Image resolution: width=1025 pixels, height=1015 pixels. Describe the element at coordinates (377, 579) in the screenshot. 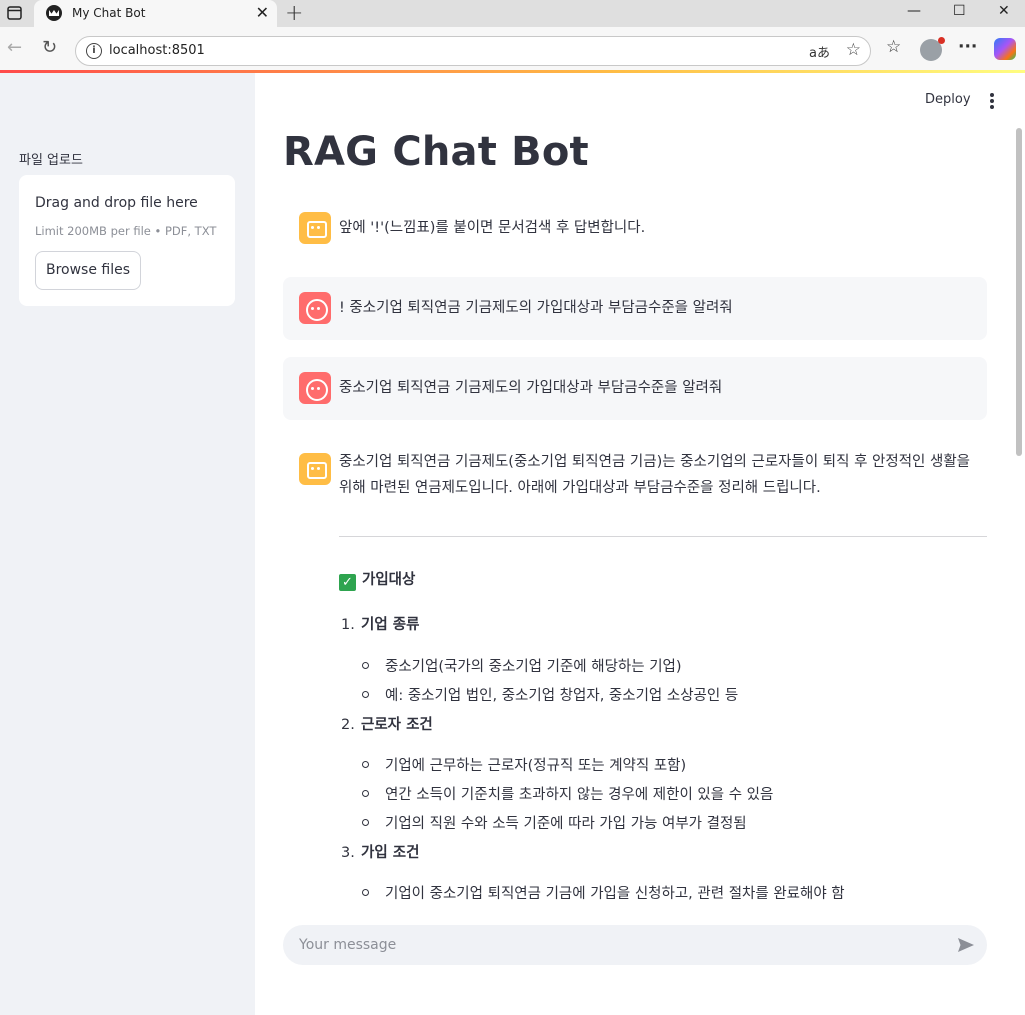

I see `section-heading: ✓ 가입대상` at that location.